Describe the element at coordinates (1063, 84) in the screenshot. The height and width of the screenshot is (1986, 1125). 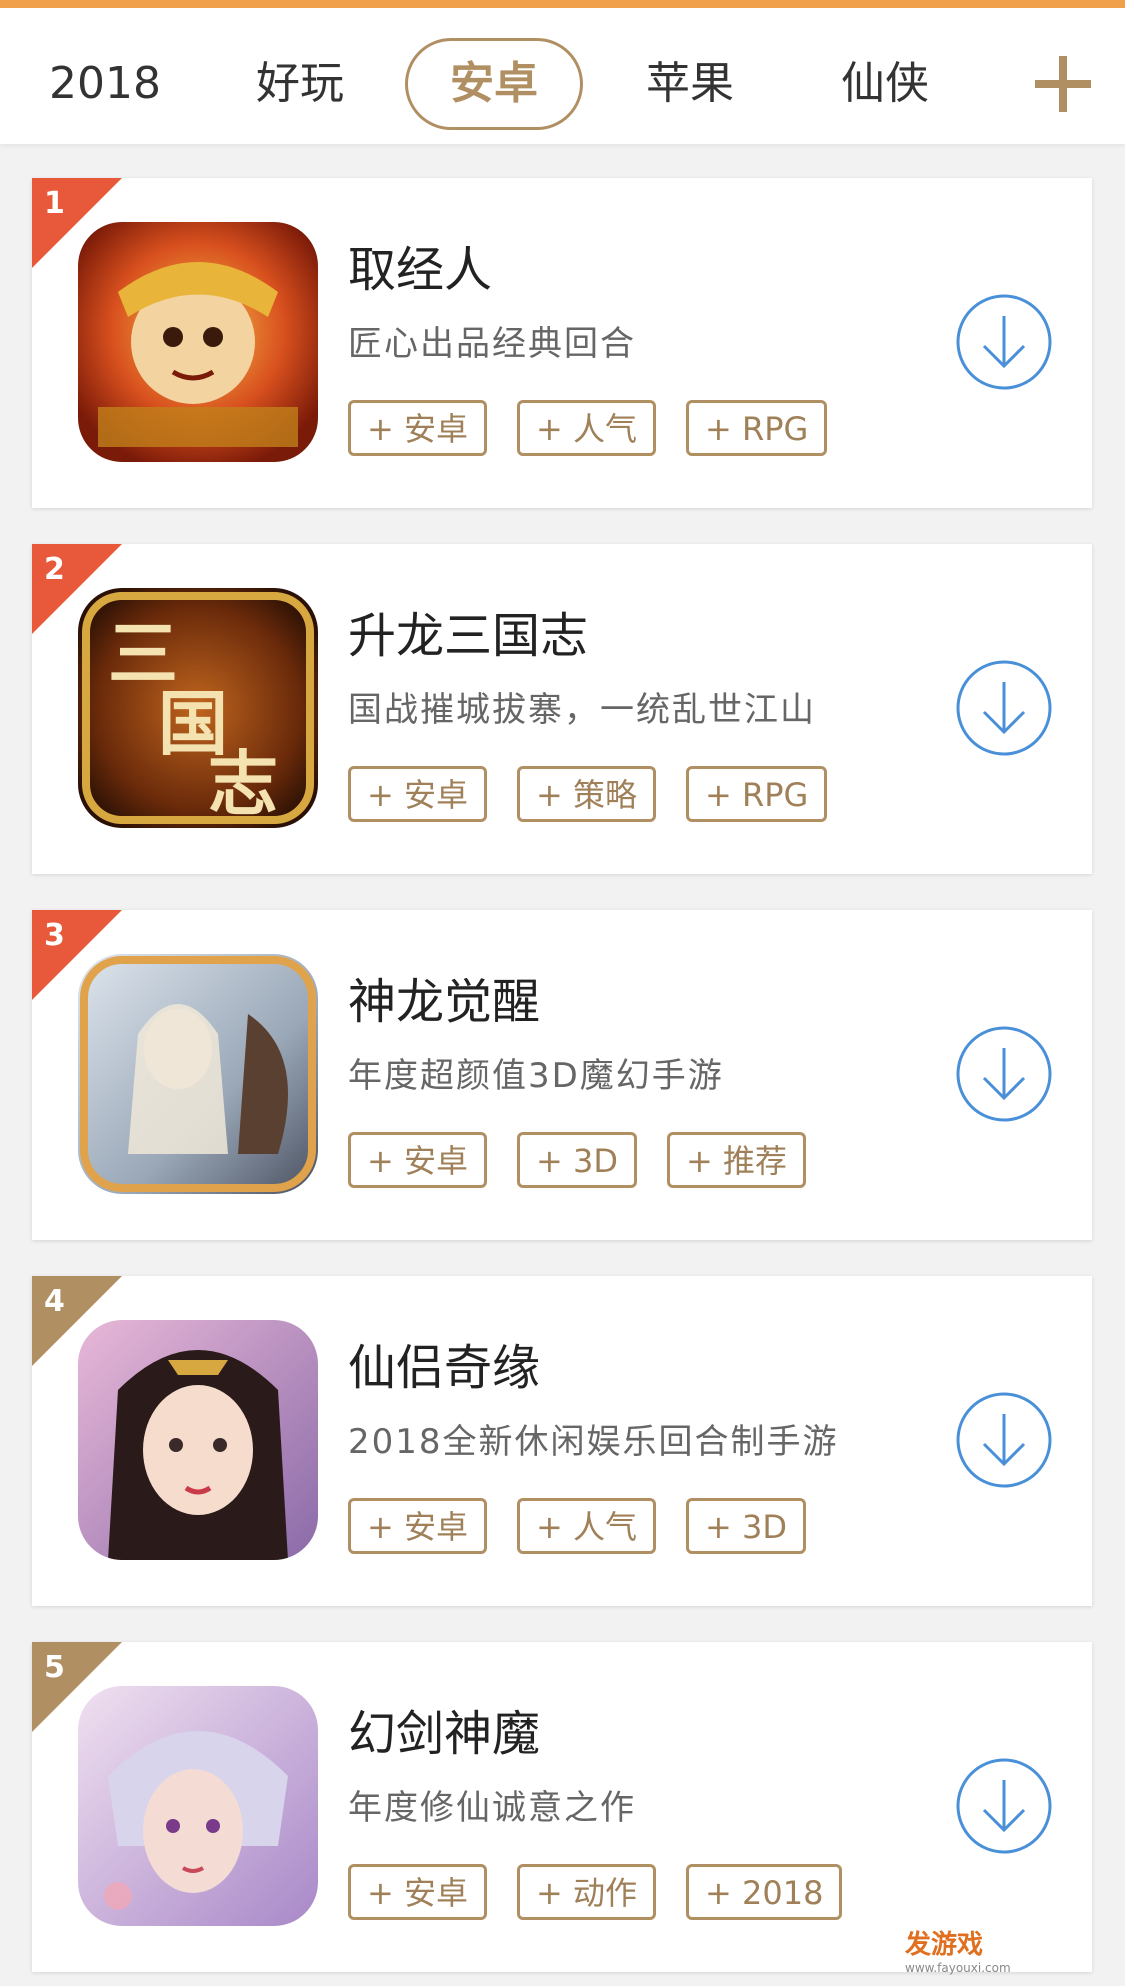
I see `plus-icon` at that location.